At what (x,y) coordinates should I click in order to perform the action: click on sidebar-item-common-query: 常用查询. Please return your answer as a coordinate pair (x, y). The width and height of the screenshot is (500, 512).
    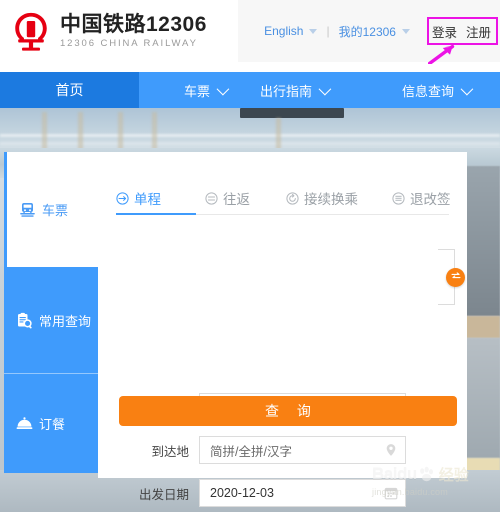
    Looking at the image, I should click on (51, 320).